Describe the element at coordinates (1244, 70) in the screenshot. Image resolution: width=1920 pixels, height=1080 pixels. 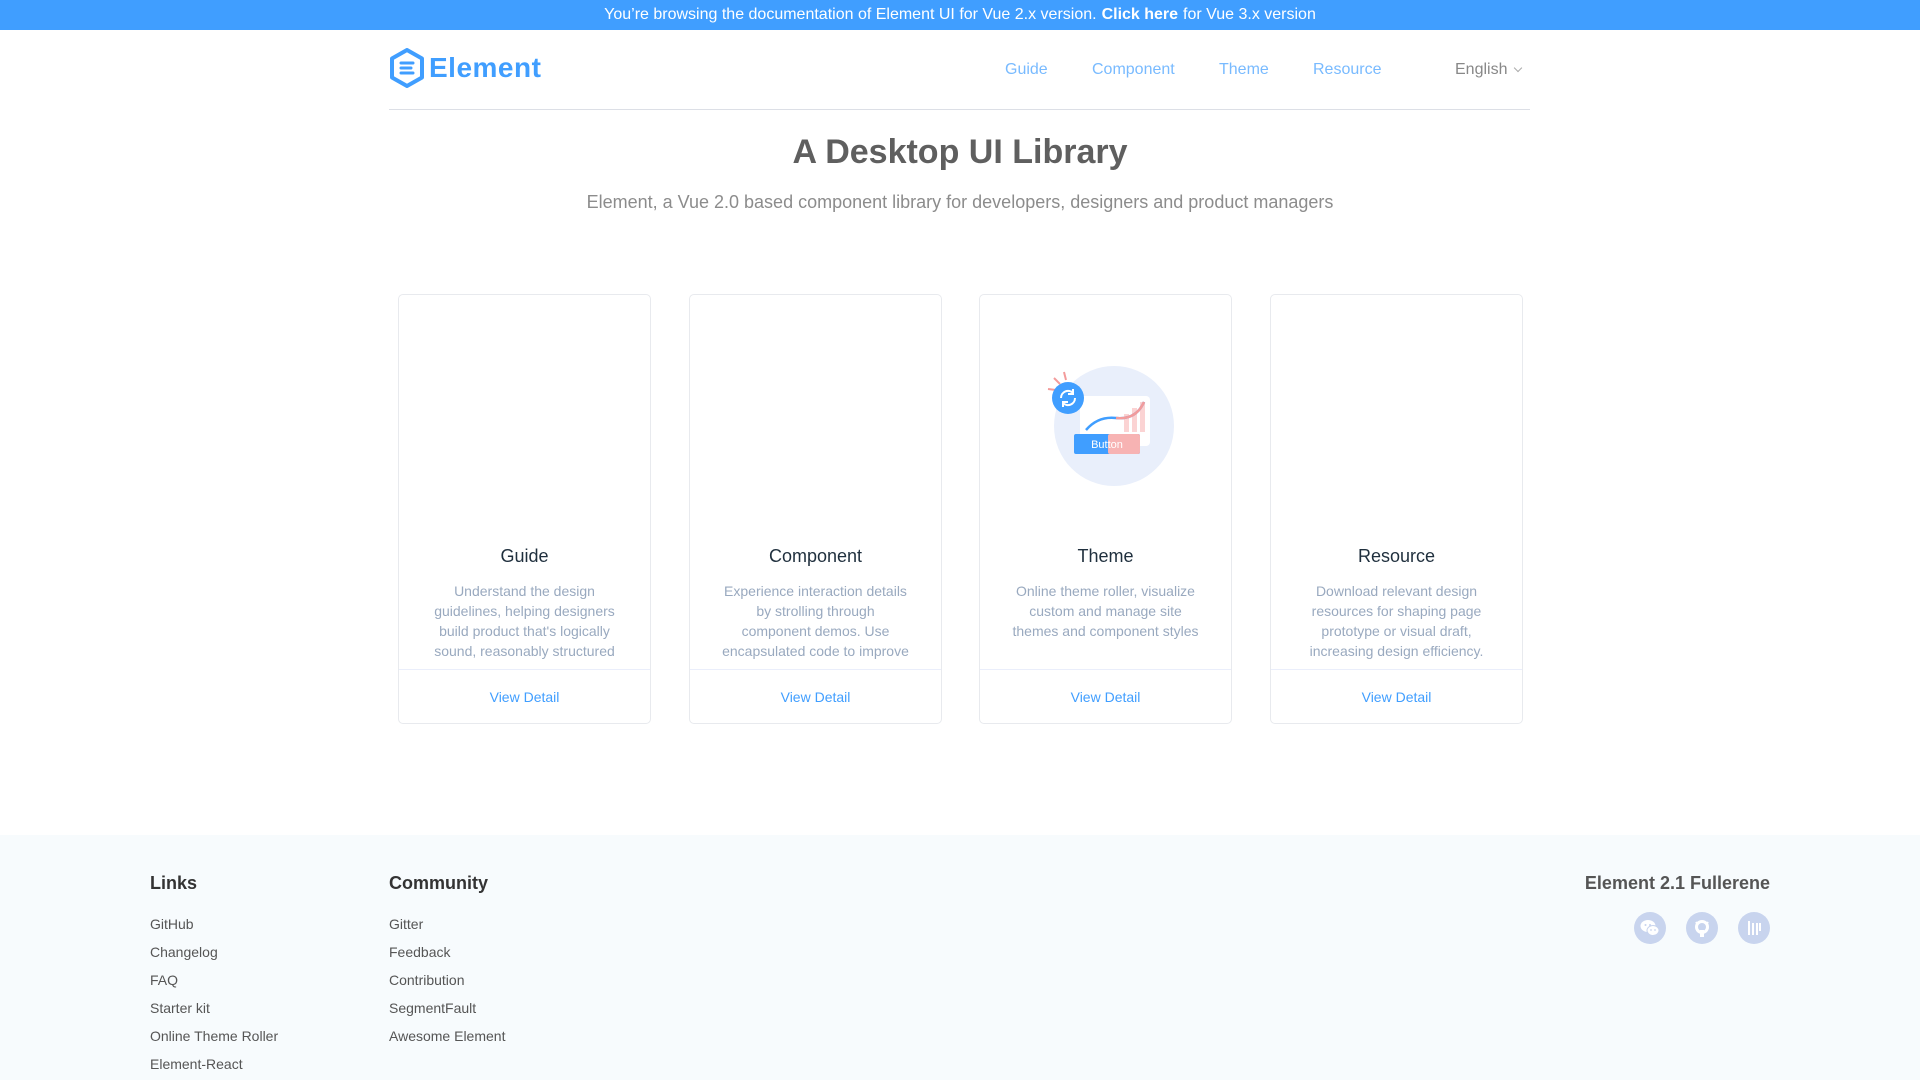
I see `nav-theme: Theme` at that location.